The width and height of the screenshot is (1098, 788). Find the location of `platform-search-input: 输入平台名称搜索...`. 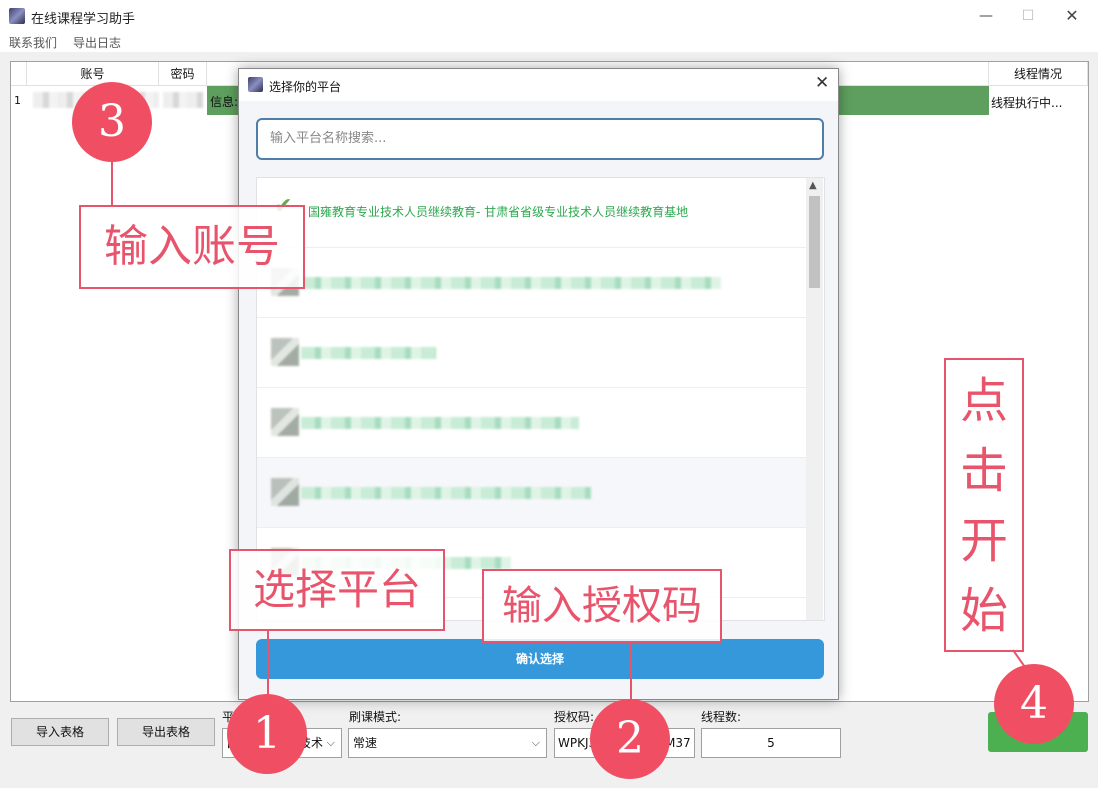

platform-search-input: 输入平台名称搜索... is located at coordinates (540, 139).